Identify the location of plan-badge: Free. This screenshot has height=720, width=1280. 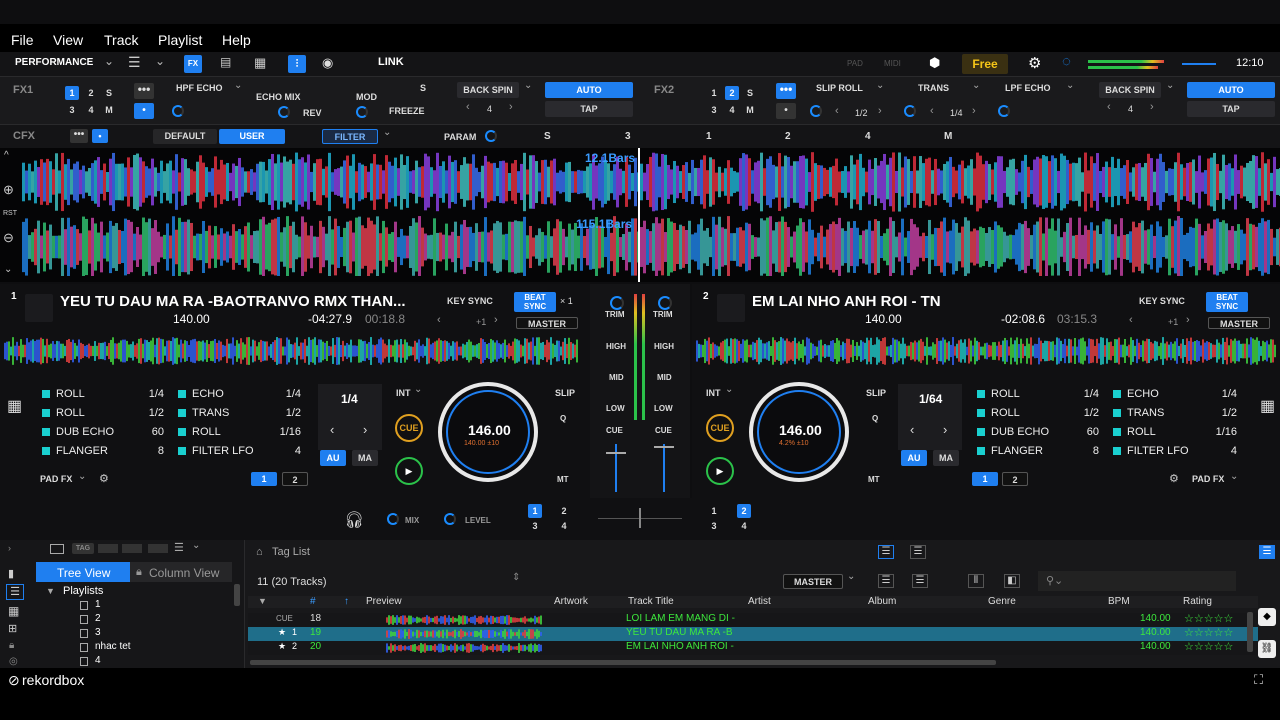
(985, 64).